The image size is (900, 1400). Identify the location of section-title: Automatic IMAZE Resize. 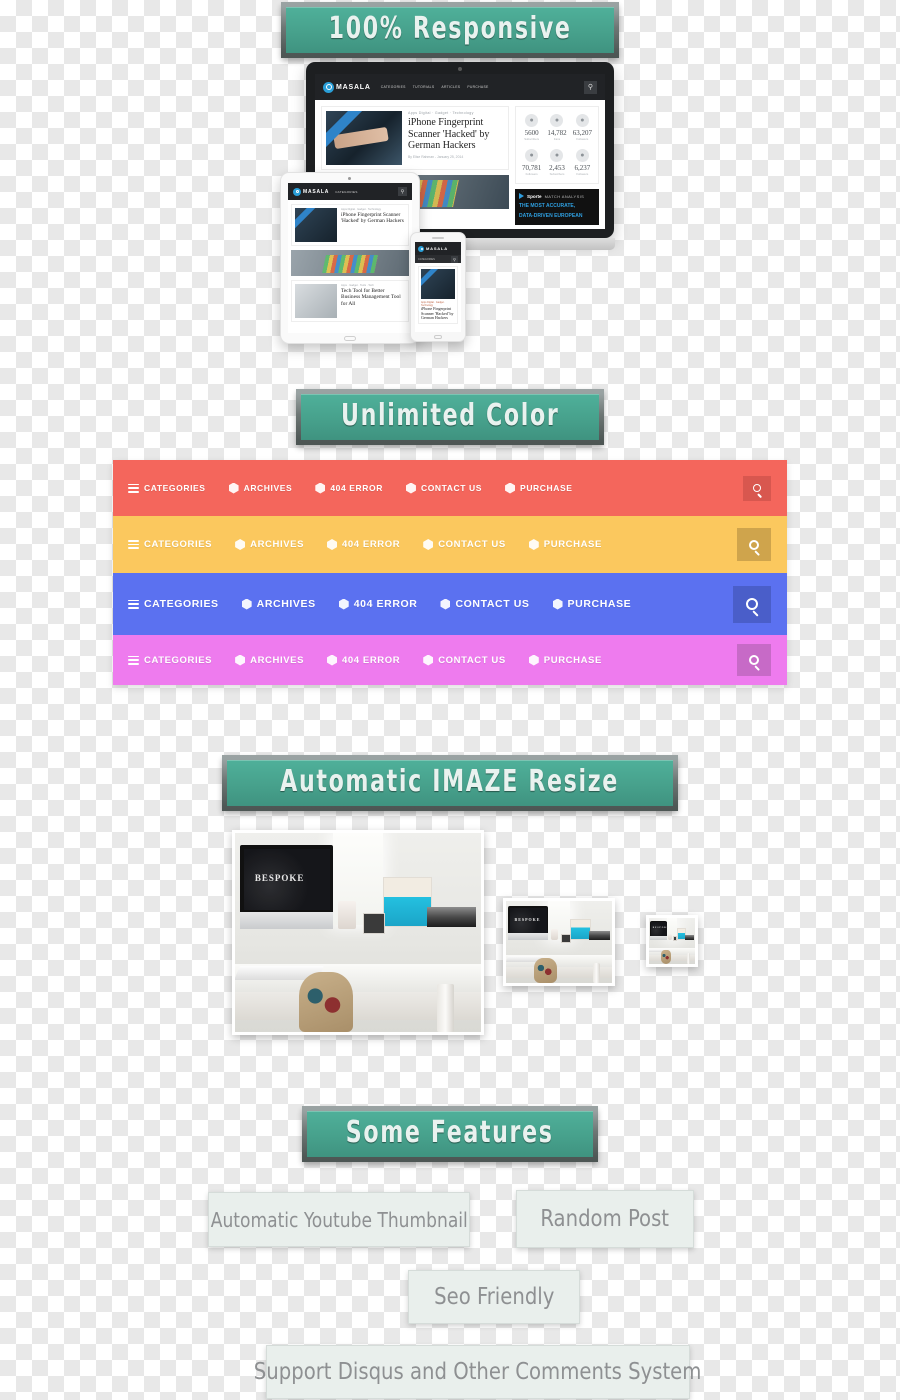
(450, 781).